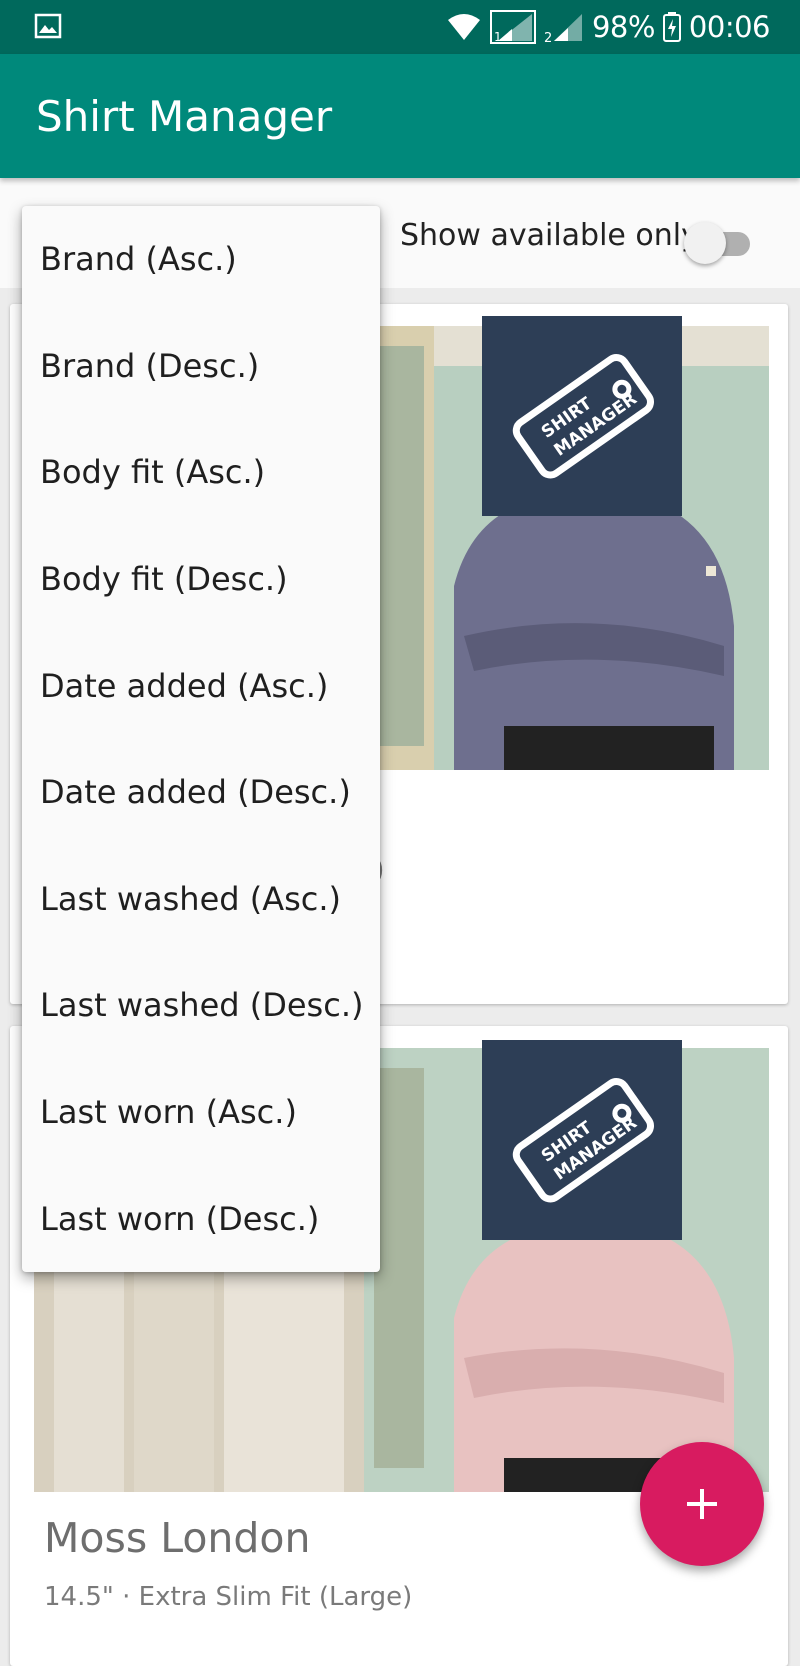 This screenshot has width=800, height=1666. Describe the element at coordinates (548, 37) in the screenshot. I see `svg-text: 2` at that location.